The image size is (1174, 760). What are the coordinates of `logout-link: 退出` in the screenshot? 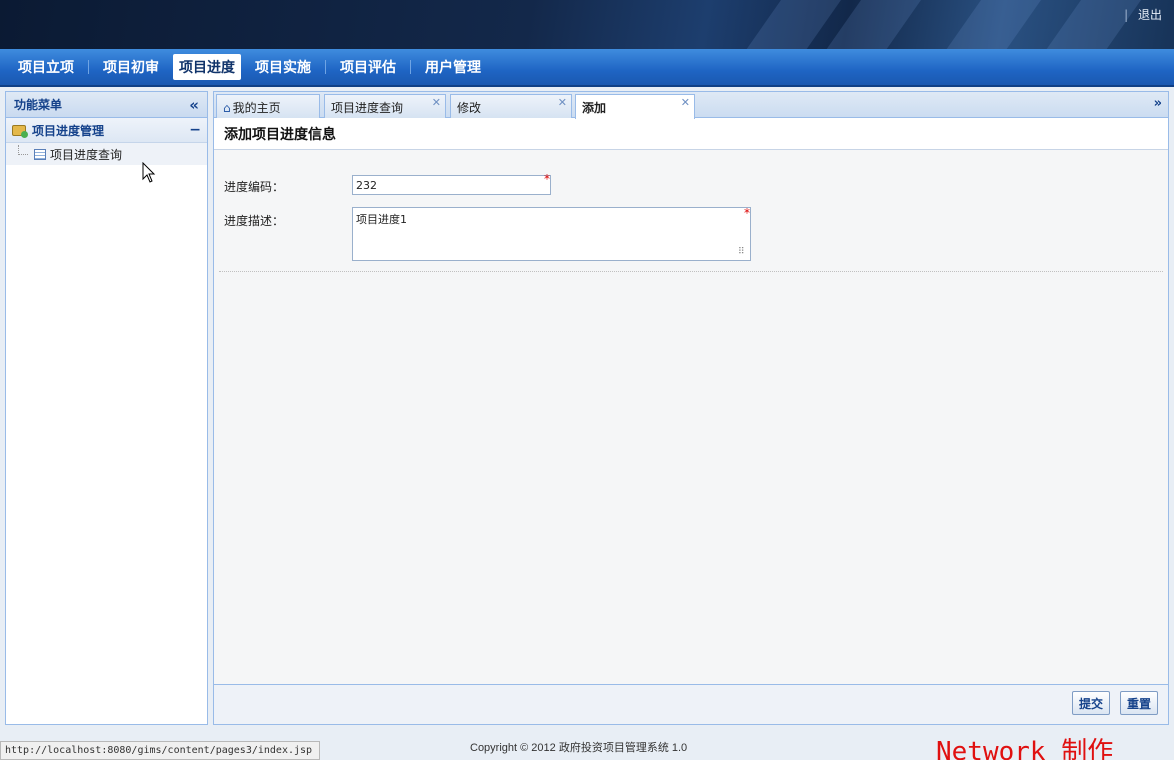 It's located at (1150, 15).